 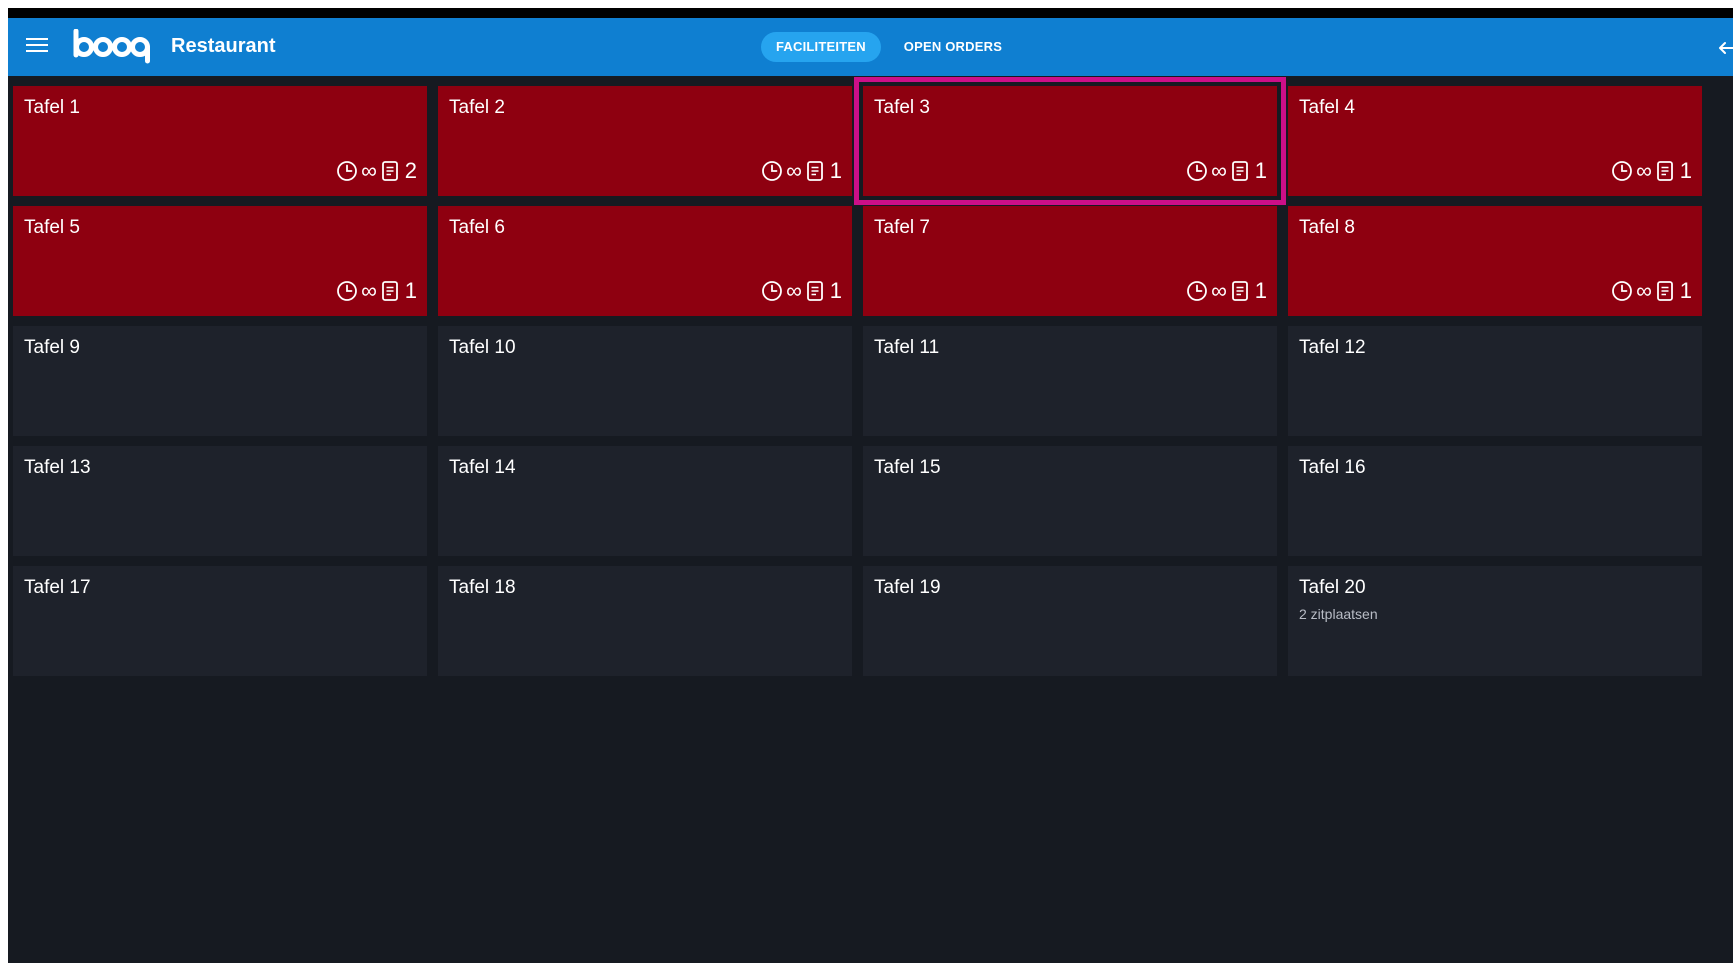 What do you see at coordinates (1332, 587) in the screenshot?
I see `table-name: Tafel 20` at bounding box center [1332, 587].